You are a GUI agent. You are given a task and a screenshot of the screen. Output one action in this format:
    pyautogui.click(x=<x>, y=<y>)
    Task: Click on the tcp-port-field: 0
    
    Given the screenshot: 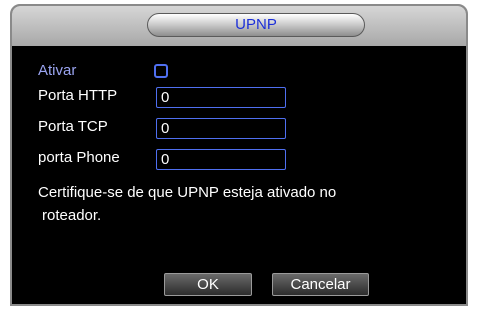 What is the action you would take?
    pyautogui.click(x=221, y=128)
    